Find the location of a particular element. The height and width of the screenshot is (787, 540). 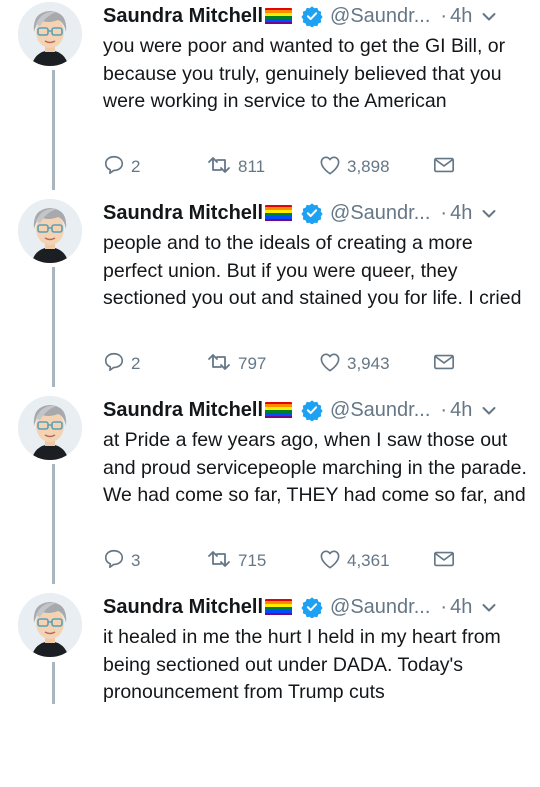

tweet-actions: 2 811 3,898 is located at coordinates (318, 167).